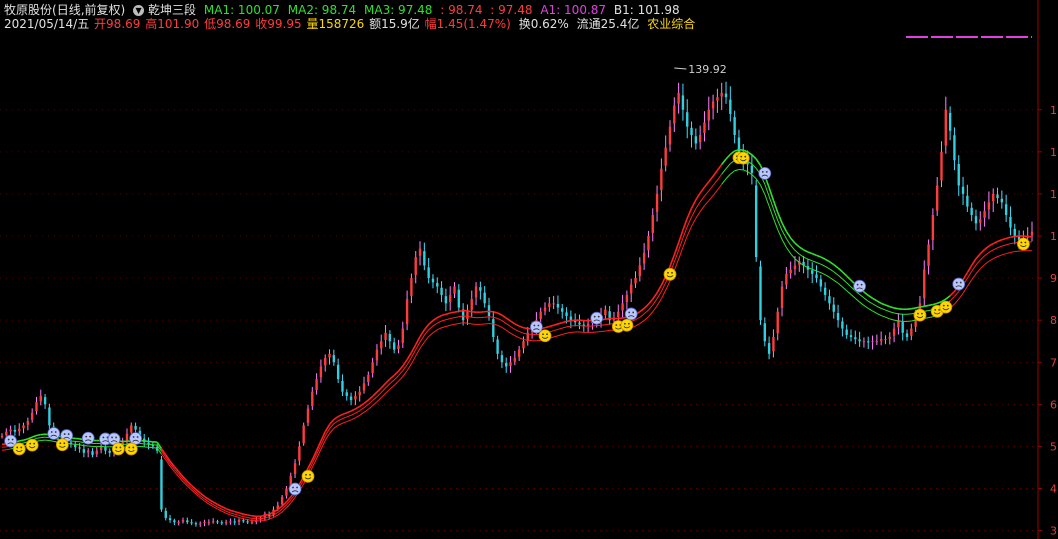 The width and height of the screenshot is (1058, 539). Describe the element at coordinates (671, 24) in the screenshot. I see `sector: 农业综合` at that location.